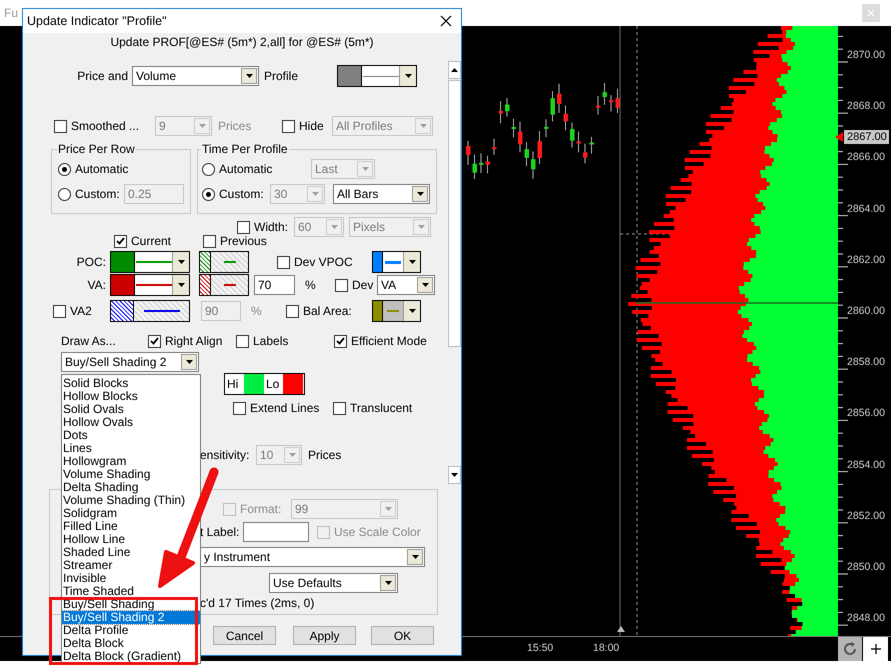 Image resolution: width=891 pixels, height=666 pixels. What do you see at coordinates (261, 509) in the screenshot?
I see `checkbox-label: Format:` at bounding box center [261, 509].